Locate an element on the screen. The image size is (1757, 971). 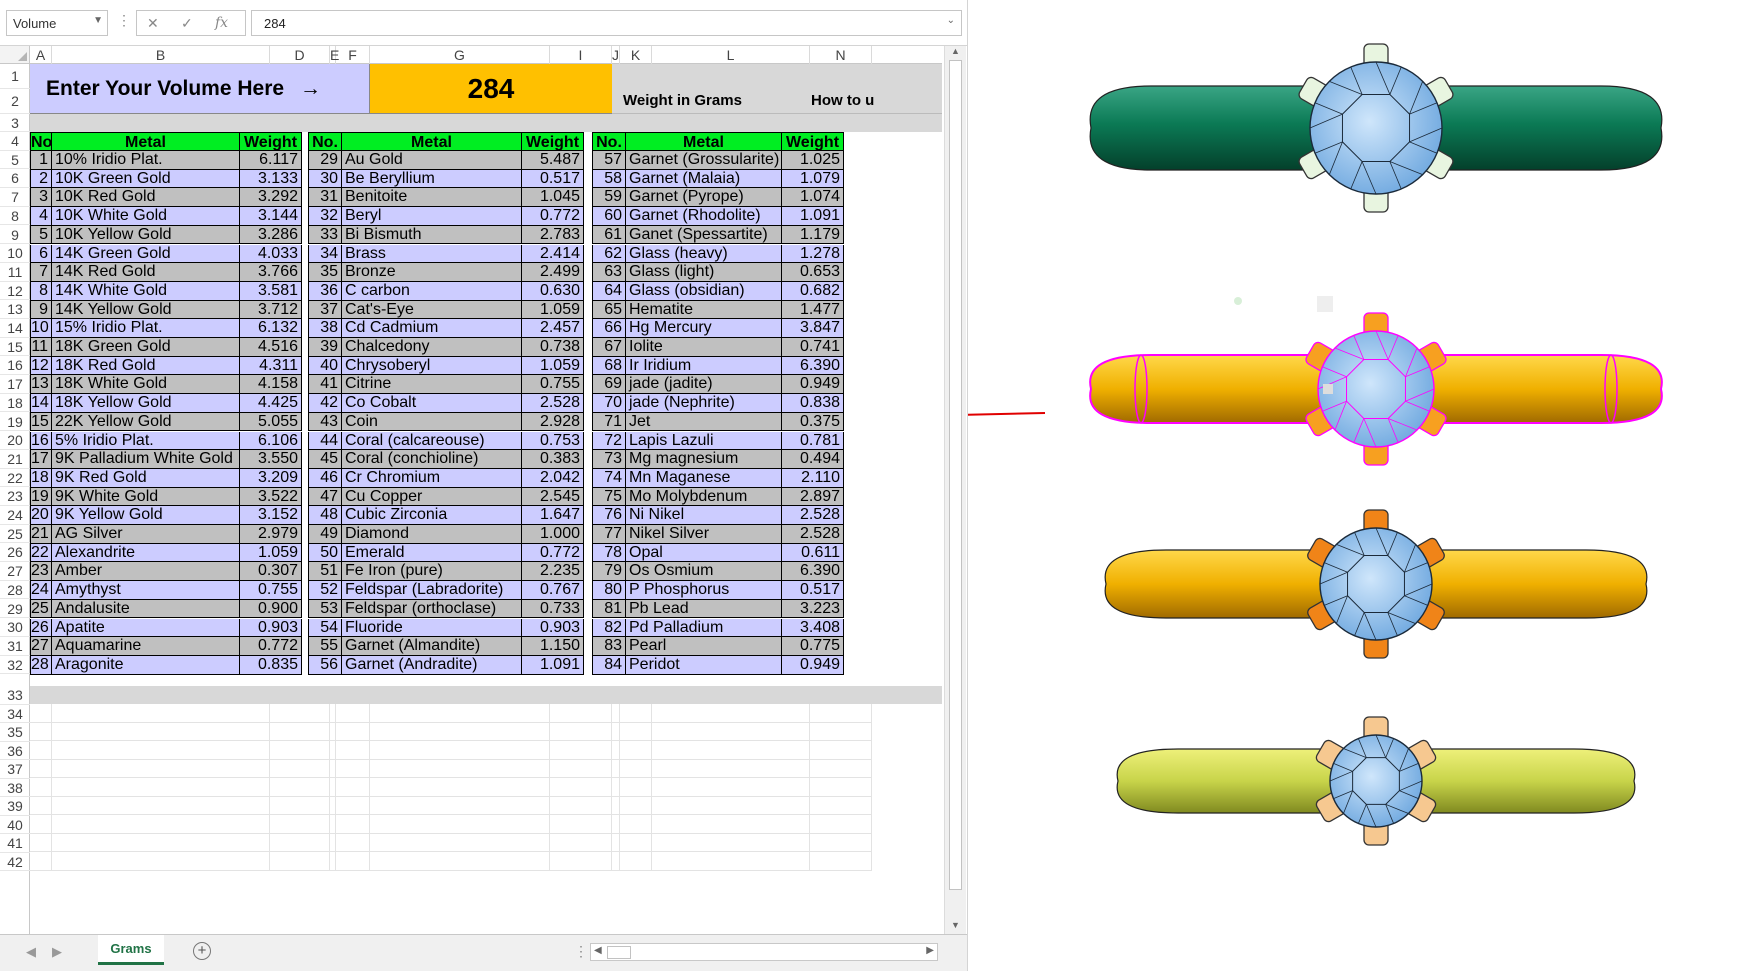
weight-value: 0.494 is located at coordinates (813, 459).